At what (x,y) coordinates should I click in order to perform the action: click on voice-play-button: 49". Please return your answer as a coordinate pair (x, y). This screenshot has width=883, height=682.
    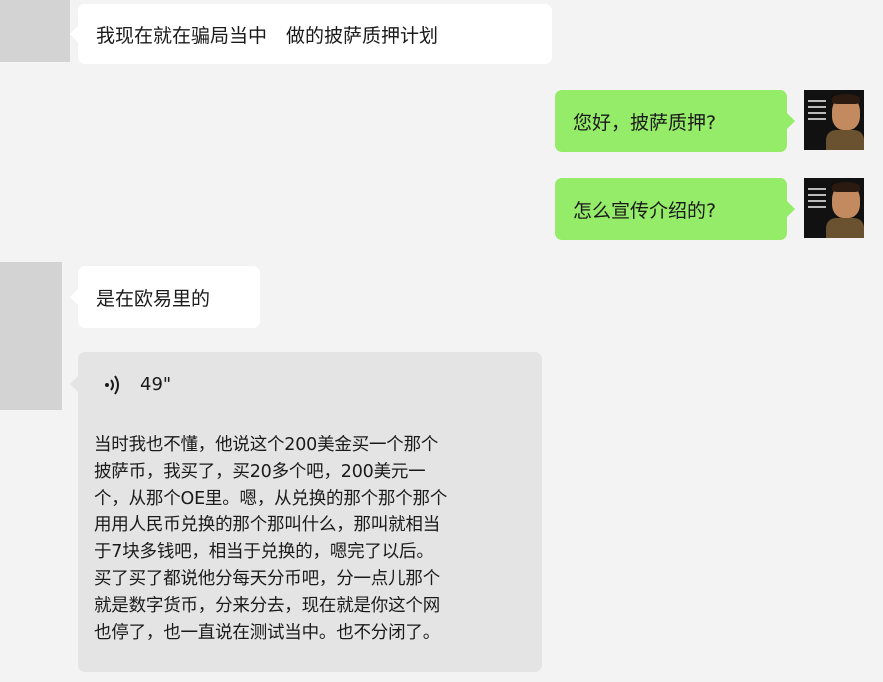
    Looking at the image, I should click on (137, 384).